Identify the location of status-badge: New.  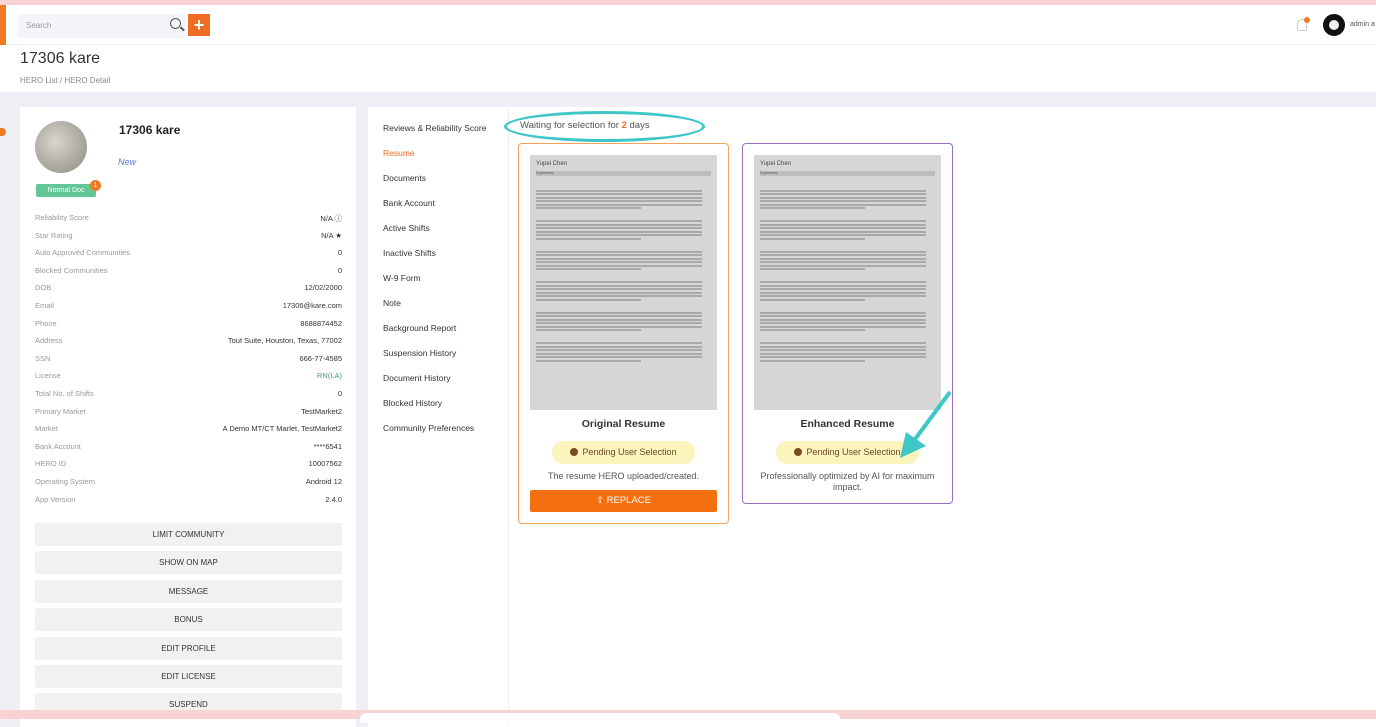
(127, 162).